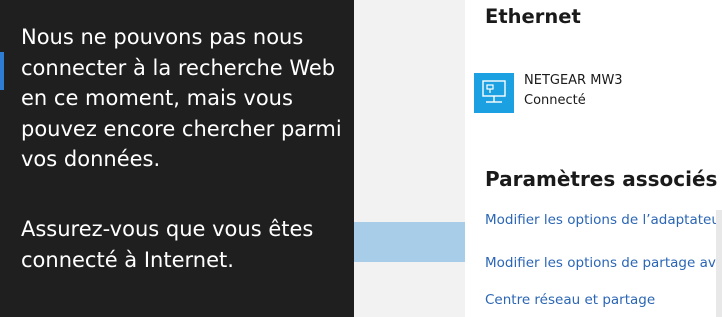  Describe the element at coordinates (570, 300) in the screenshot. I see `network-sharing-center-link: Centre réseau et partage` at that location.